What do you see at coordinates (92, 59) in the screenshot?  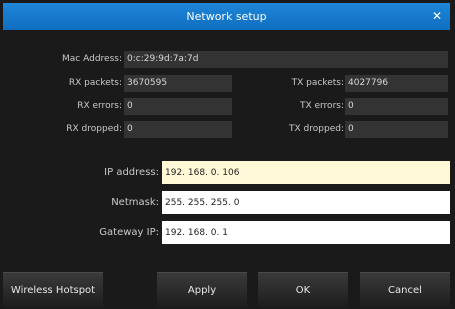 I see `mac-address-label: Mac Address:` at bounding box center [92, 59].